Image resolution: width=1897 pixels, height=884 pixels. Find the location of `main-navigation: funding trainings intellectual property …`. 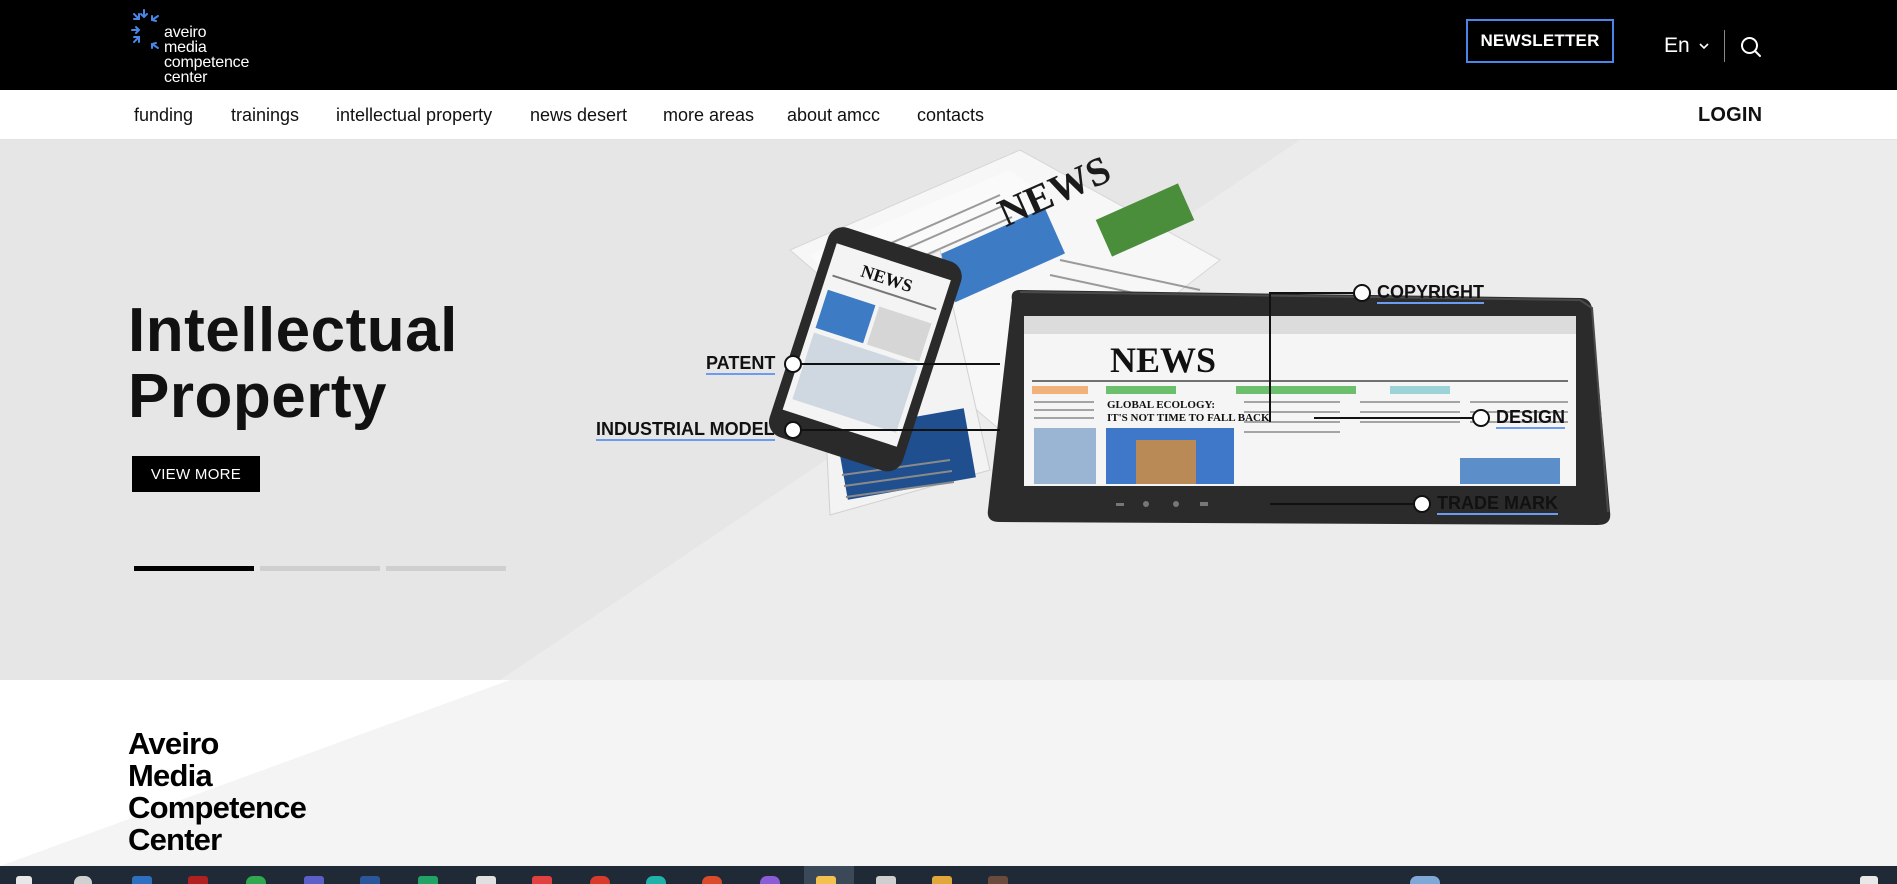

main-navigation: funding trainings intellectual property … is located at coordinates (948, 115).